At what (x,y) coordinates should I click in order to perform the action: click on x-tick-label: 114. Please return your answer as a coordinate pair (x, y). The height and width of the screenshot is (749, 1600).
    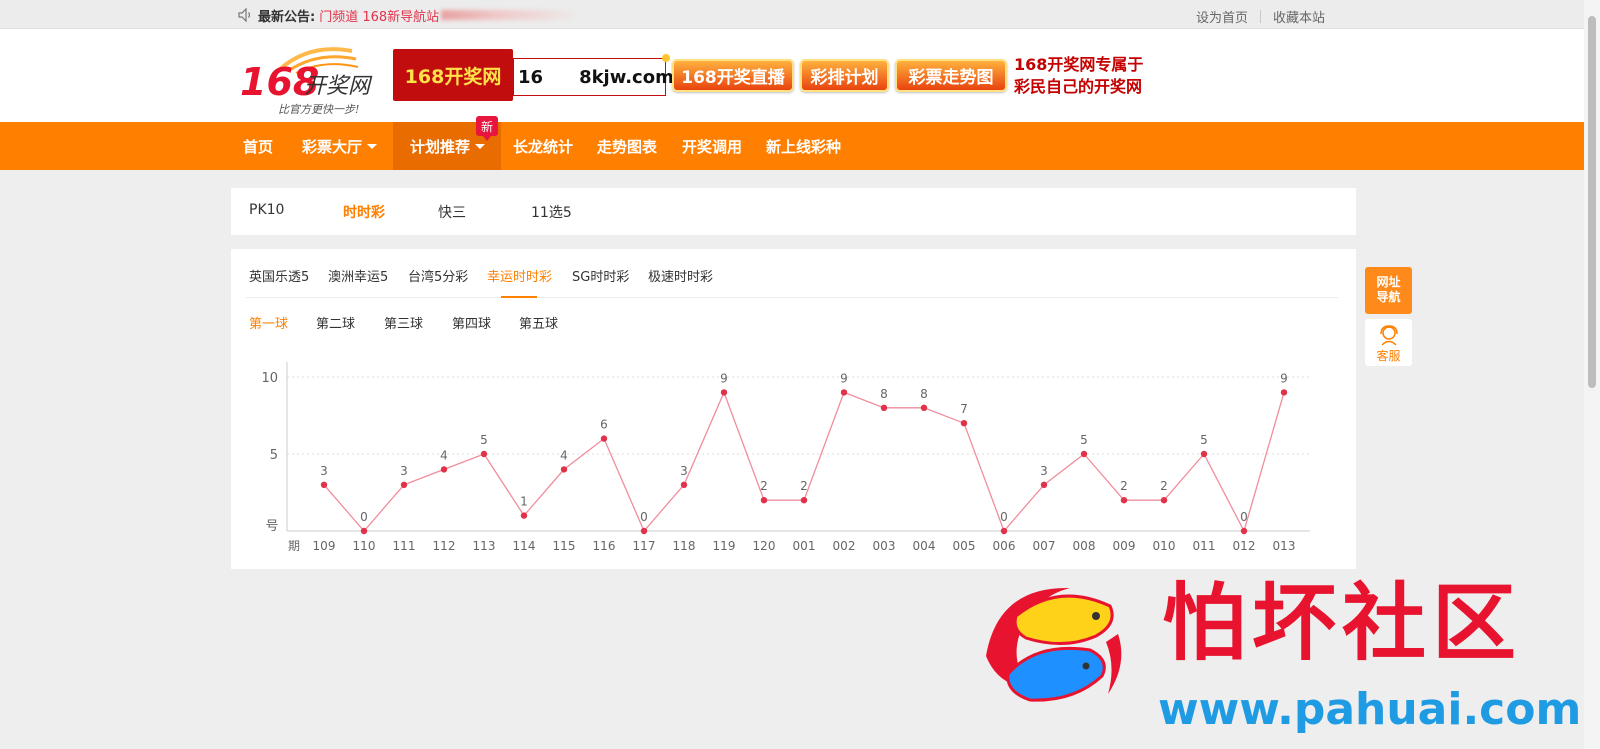
    Looking at the image, I should click on (524, 546).